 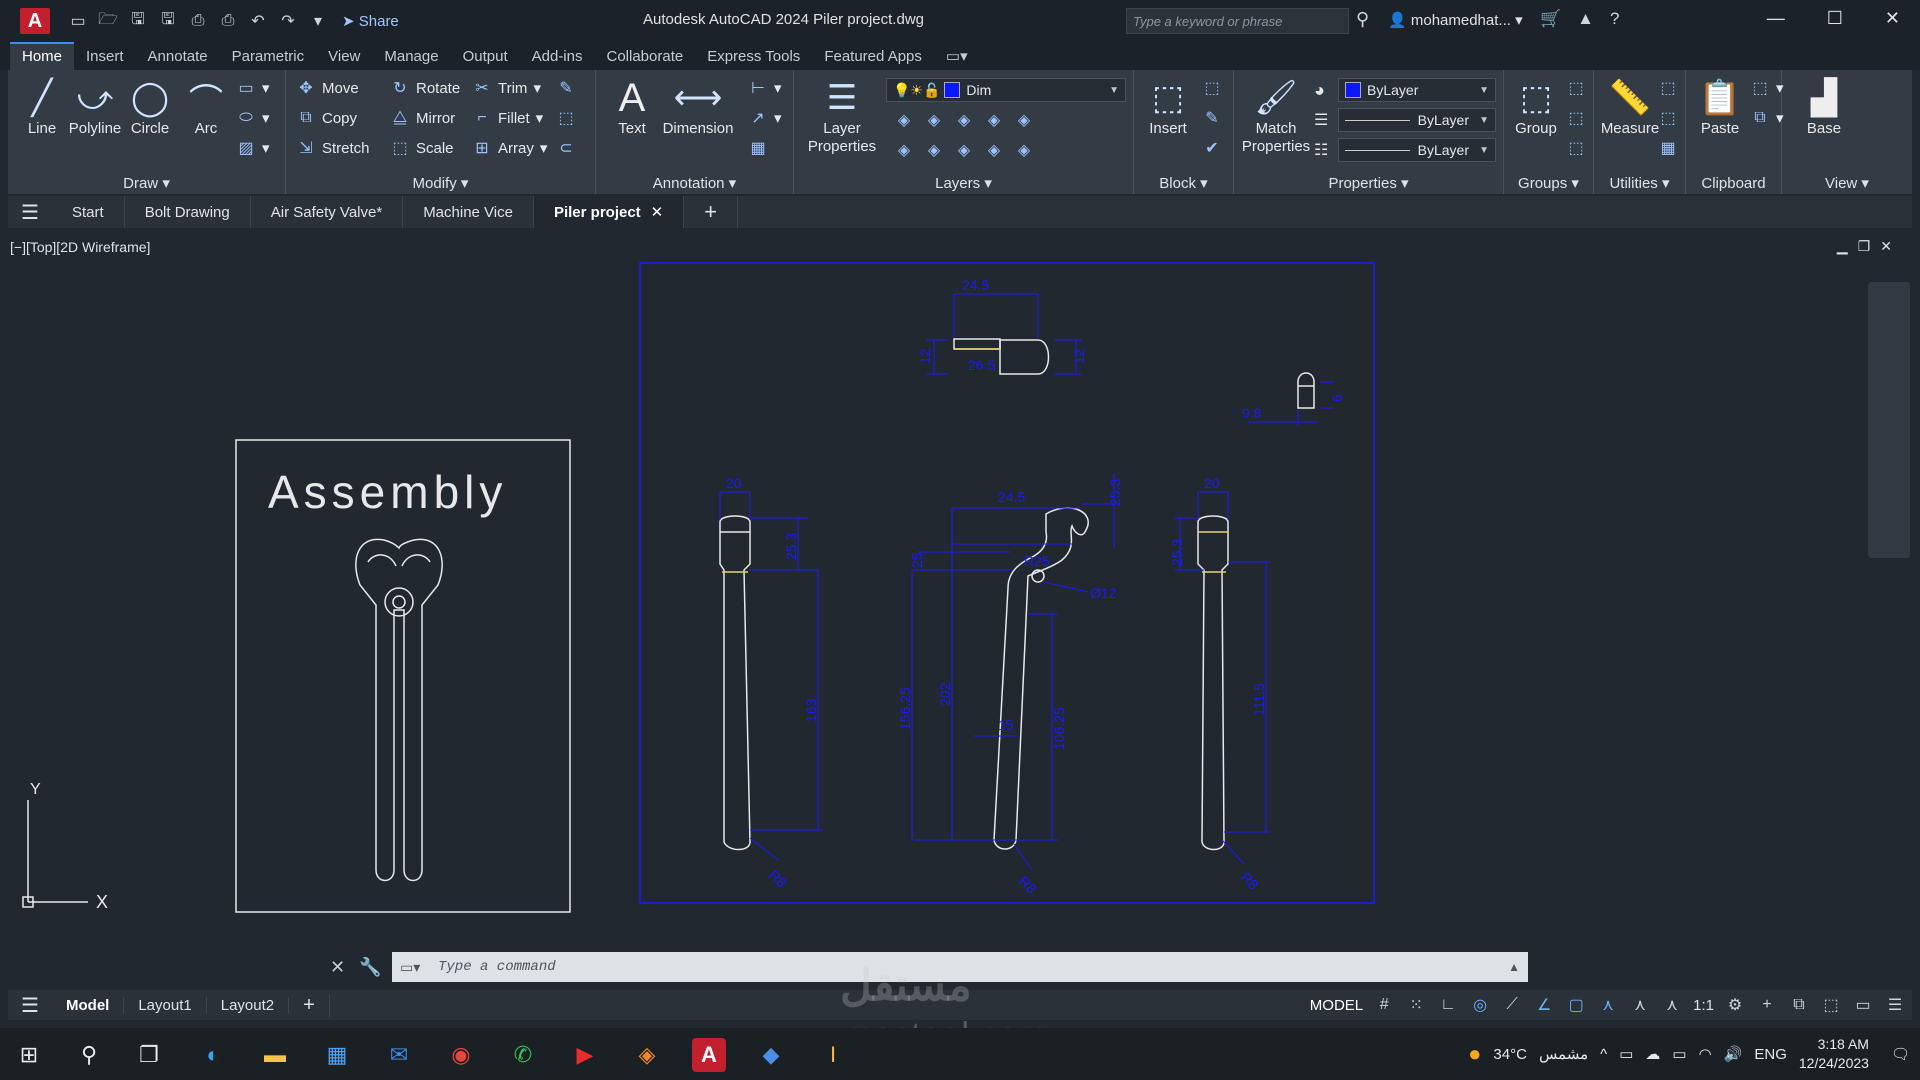 I want to click on units-icon: ⧉, so click(x=1799, y=1005).